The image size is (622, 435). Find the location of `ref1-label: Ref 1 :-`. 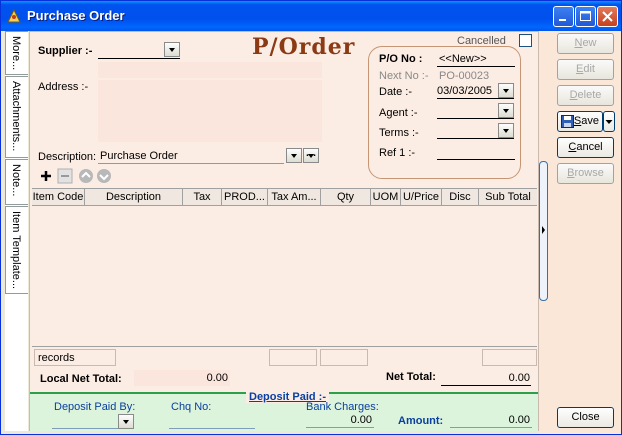

ref1-label: Ref 1 :- is located at coordinates (397, 153).